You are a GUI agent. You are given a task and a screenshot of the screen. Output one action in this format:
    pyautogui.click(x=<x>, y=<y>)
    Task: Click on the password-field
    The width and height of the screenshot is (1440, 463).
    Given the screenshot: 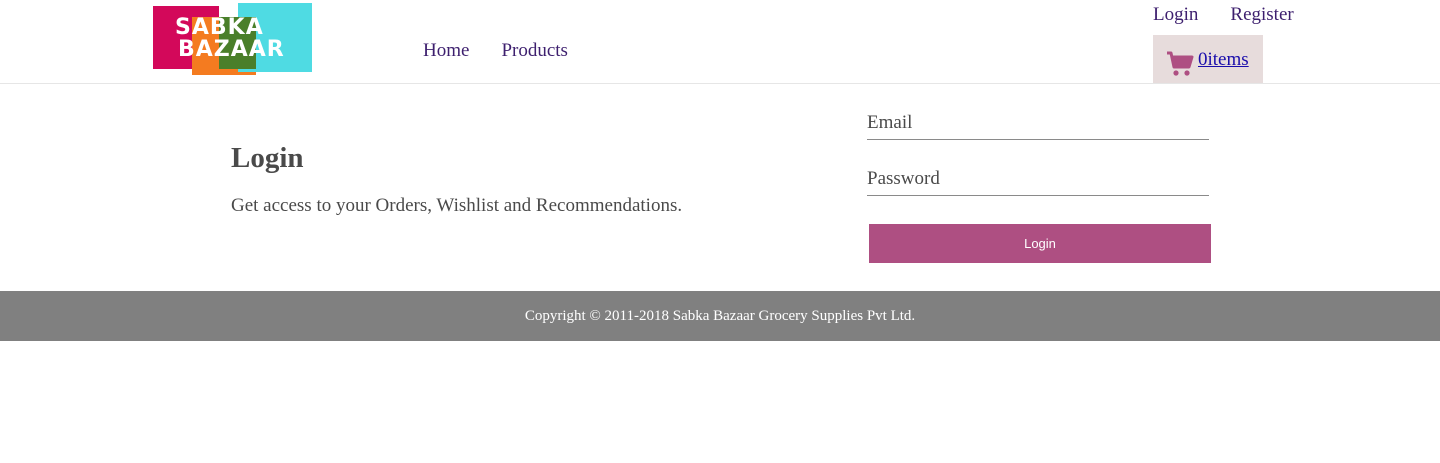 What is the action you would take?
    pyautogui.click(x=1038, y=178)
    